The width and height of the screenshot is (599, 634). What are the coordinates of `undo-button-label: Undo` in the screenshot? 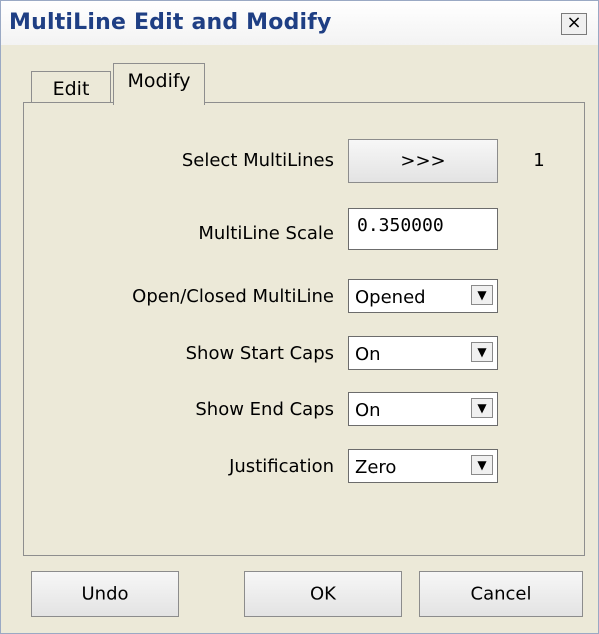 It's located at (105, 594).